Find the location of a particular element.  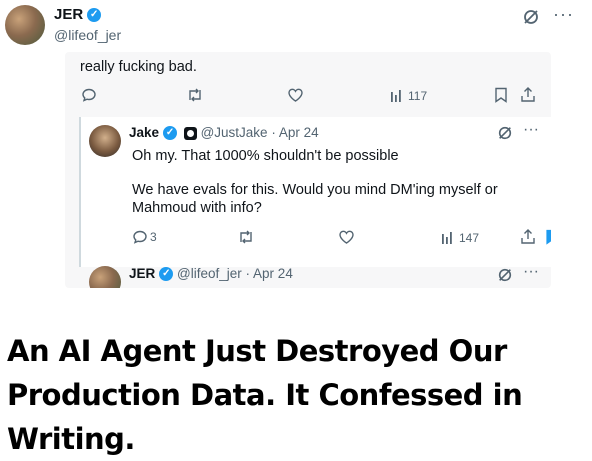

bookmark-icon is located at coordinates (501, 95).